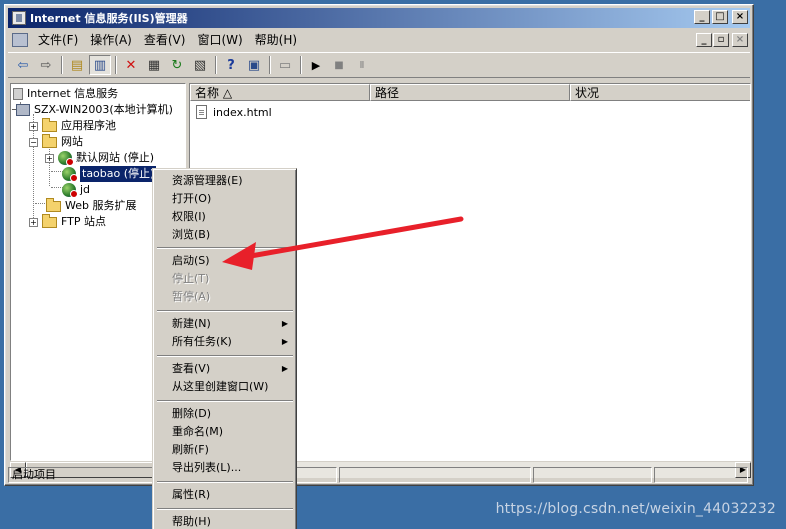 The width and height of the screenshot is (786, 529). What do you see at coordinates (111, 40) in the screenshot?
I see `menu-action: 操作(A)` at bounding box center [111, 40].